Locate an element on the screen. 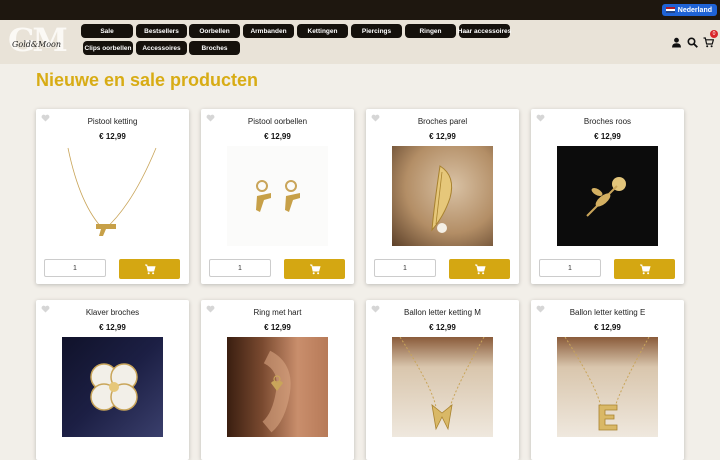 The image size is (720, 460). product-card: Broches parel € 12,99 1 is located at coordinates (442, 196).